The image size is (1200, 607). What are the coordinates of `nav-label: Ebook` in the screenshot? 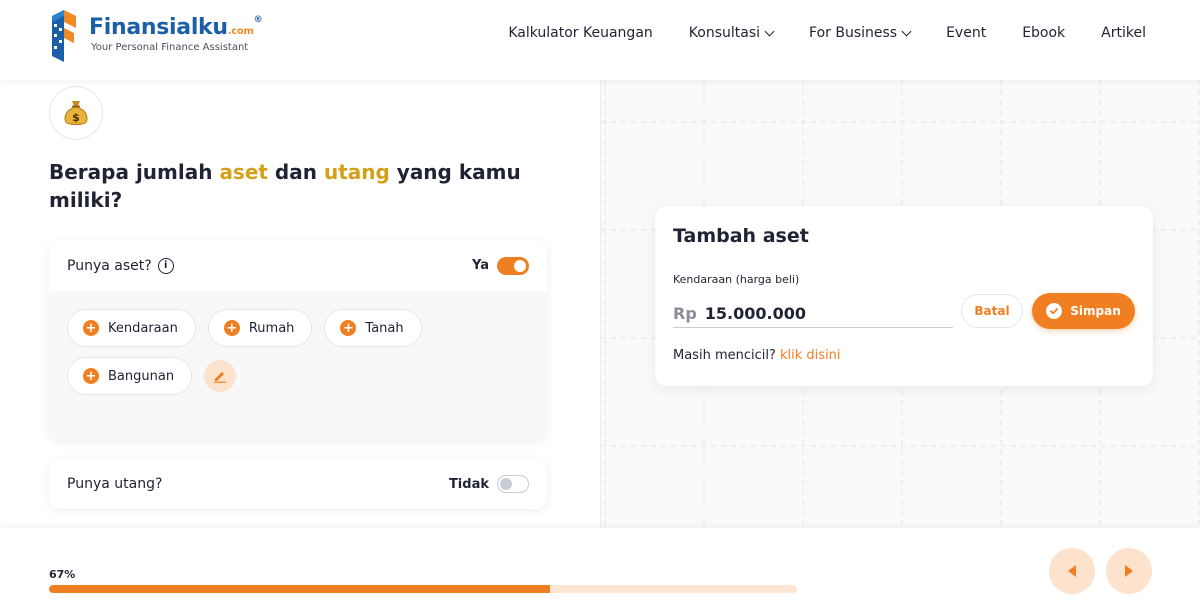 It's located at (1044, 33).